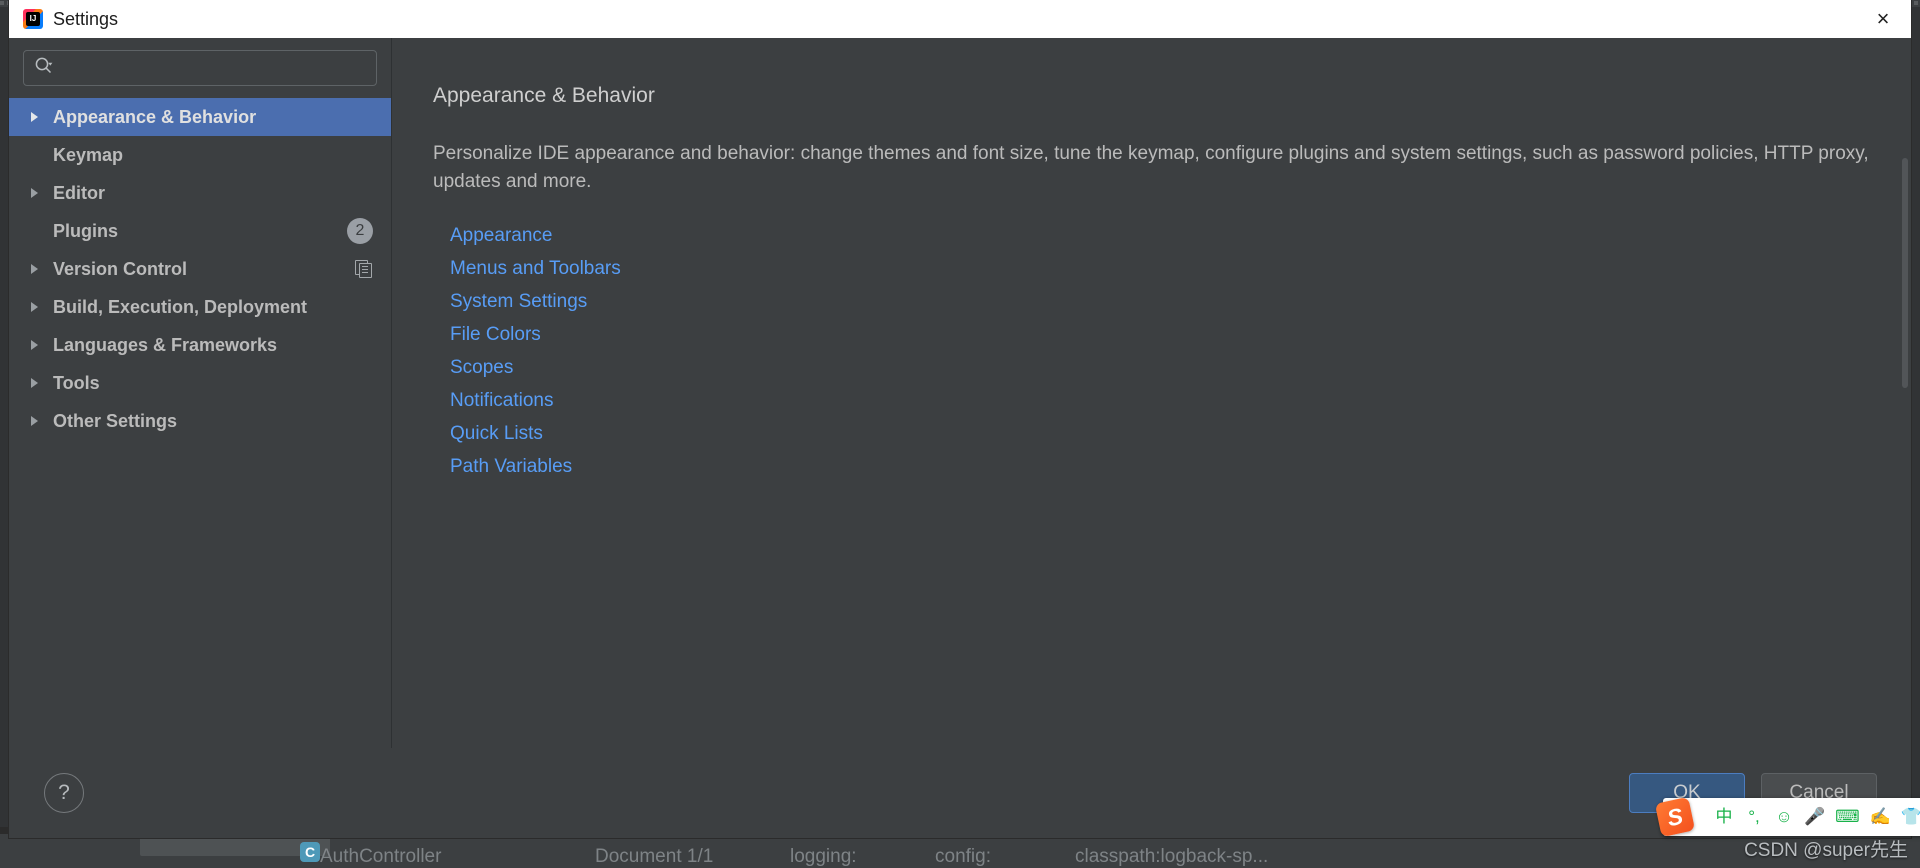 This screenshot has width=1920, height=868. What do you see at coordinates (1826, 850) in the screenshot?
I see `csdn-watermark: CSDN @super先生` at bounding box center [1826, 850].